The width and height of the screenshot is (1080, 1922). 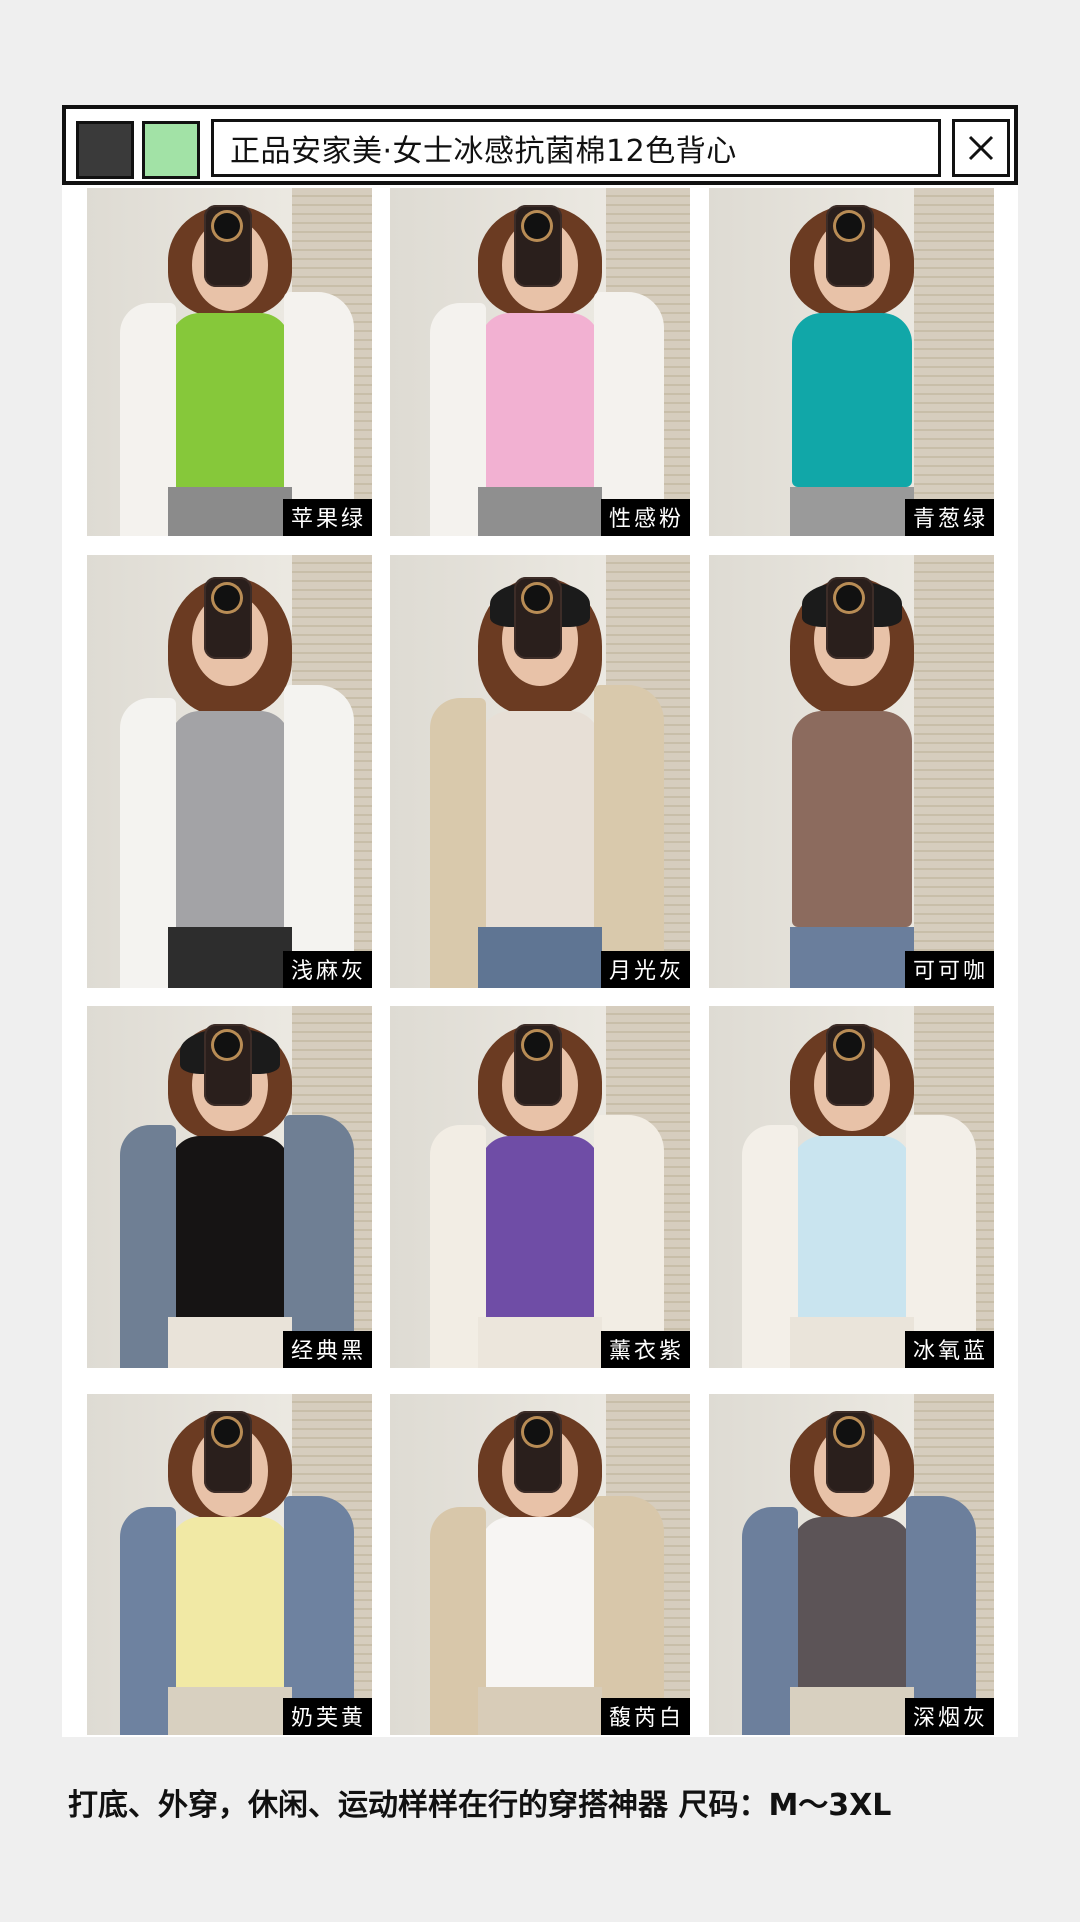 I want to click on product-photo: 深烟灰, so click(x=851, y=1564).